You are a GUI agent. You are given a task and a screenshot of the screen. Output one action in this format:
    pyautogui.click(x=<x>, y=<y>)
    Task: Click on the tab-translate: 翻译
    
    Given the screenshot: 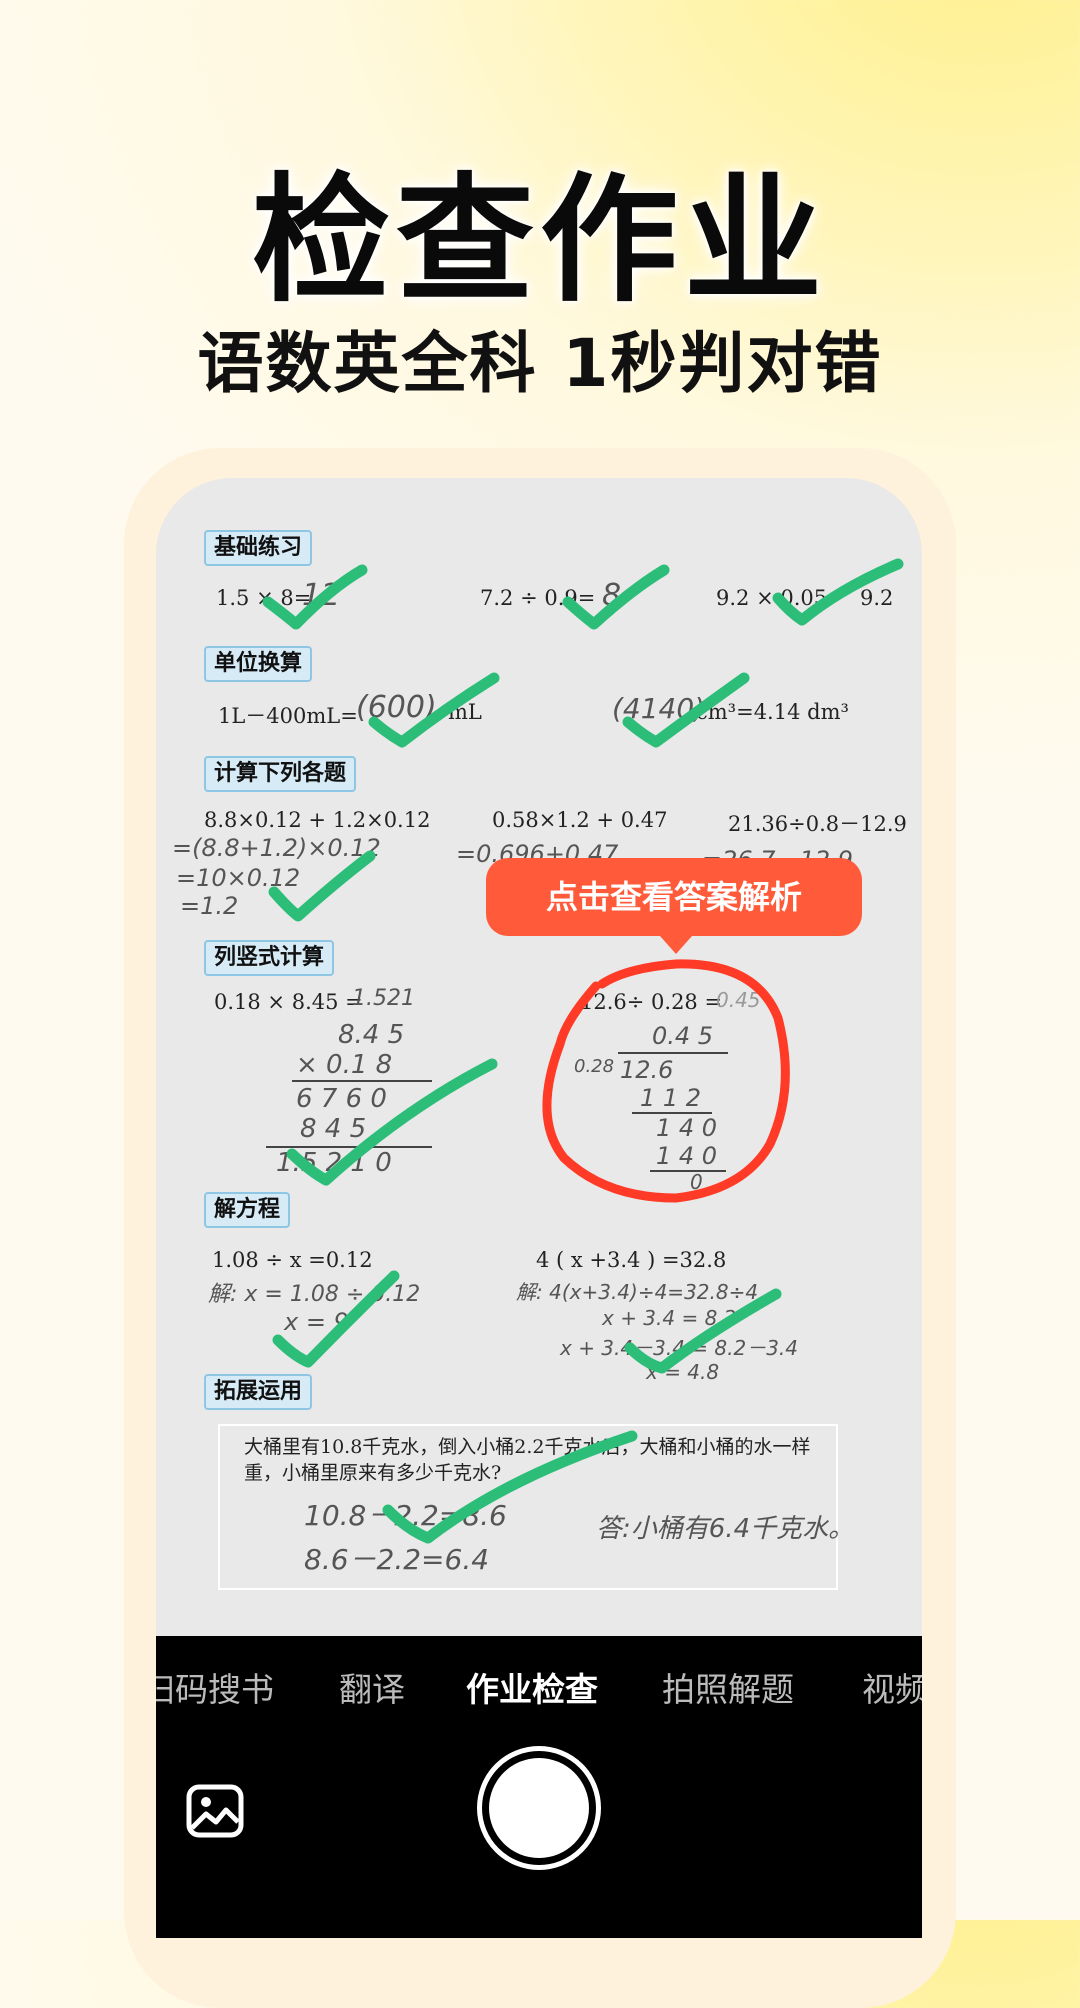 What is the action you would take?
    pyautogui.click(x=372, y=1690)
    